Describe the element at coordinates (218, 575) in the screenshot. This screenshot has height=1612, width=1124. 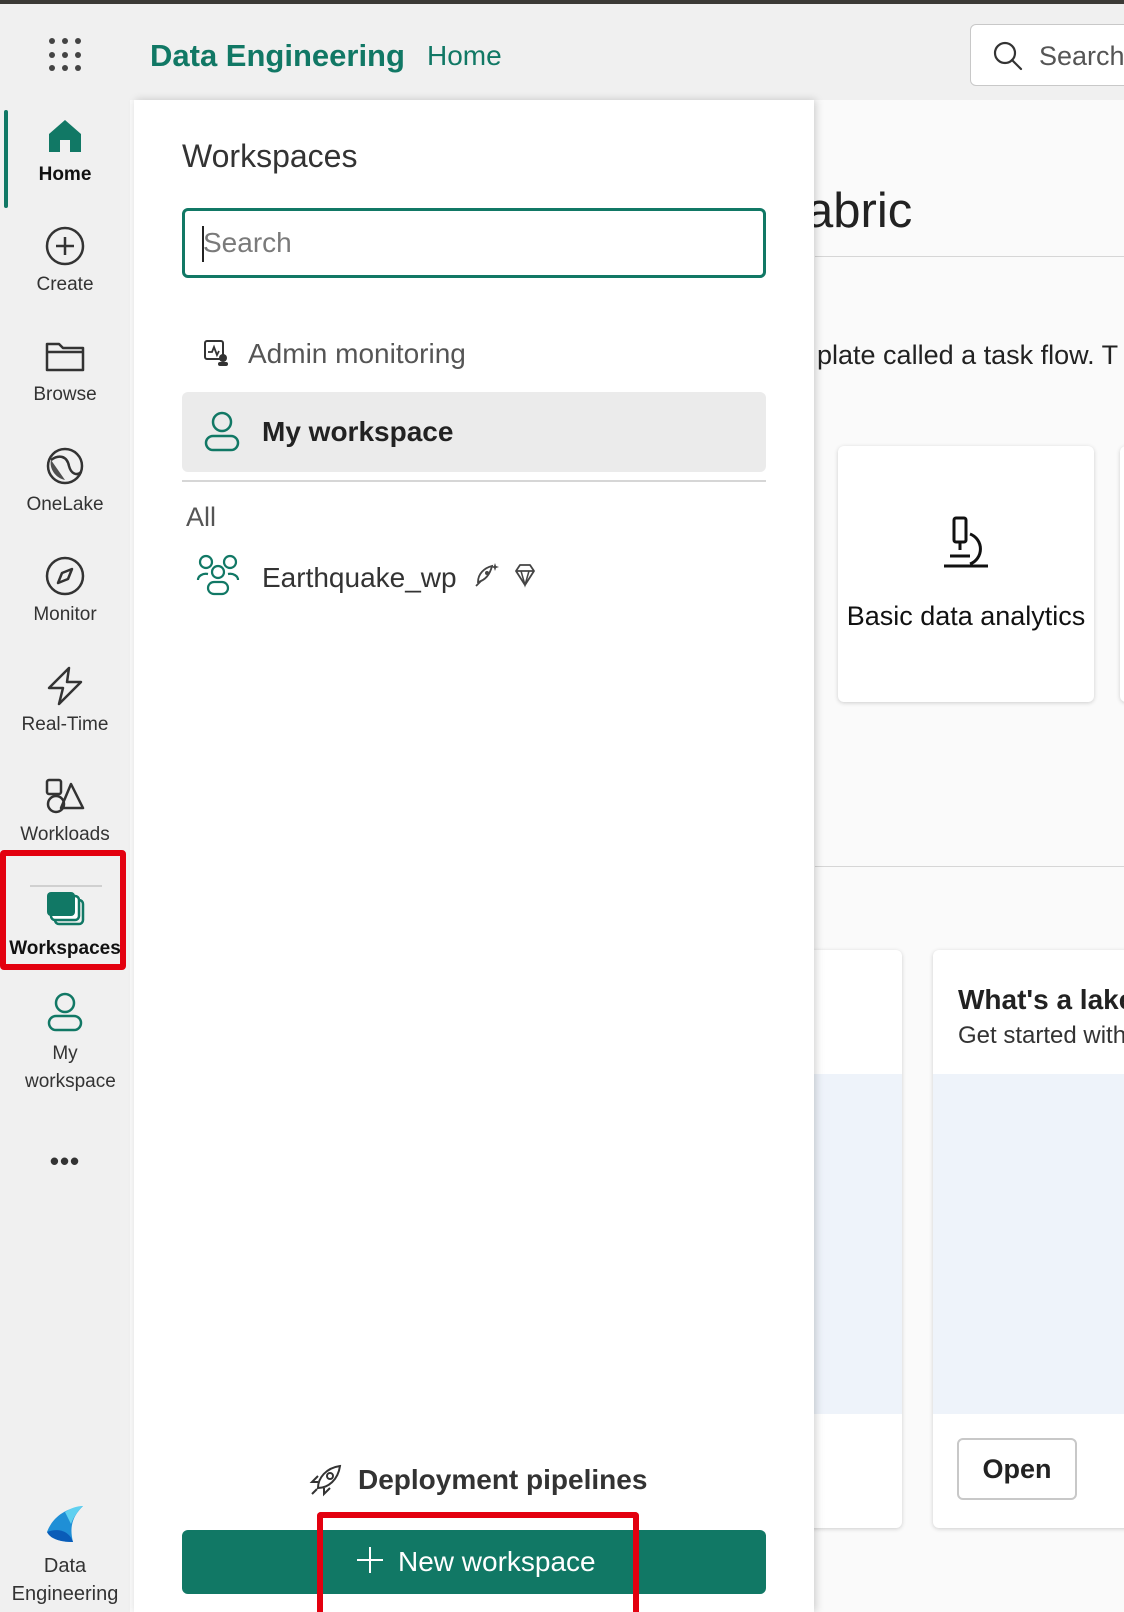
I see `people-group-icon` at that location.